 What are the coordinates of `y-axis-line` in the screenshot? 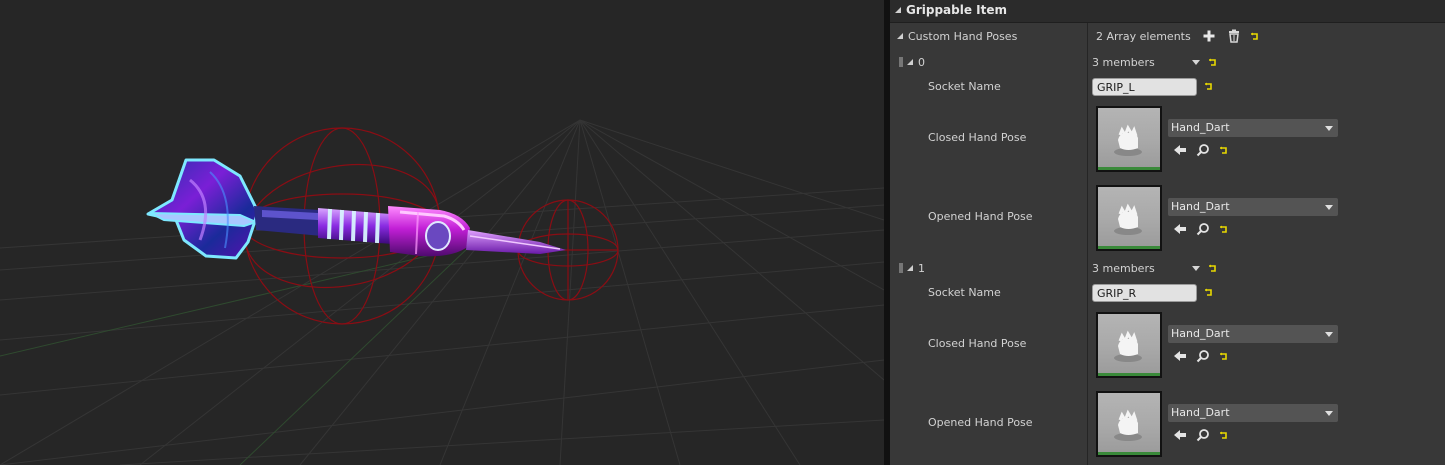 It's located at (355, 355).